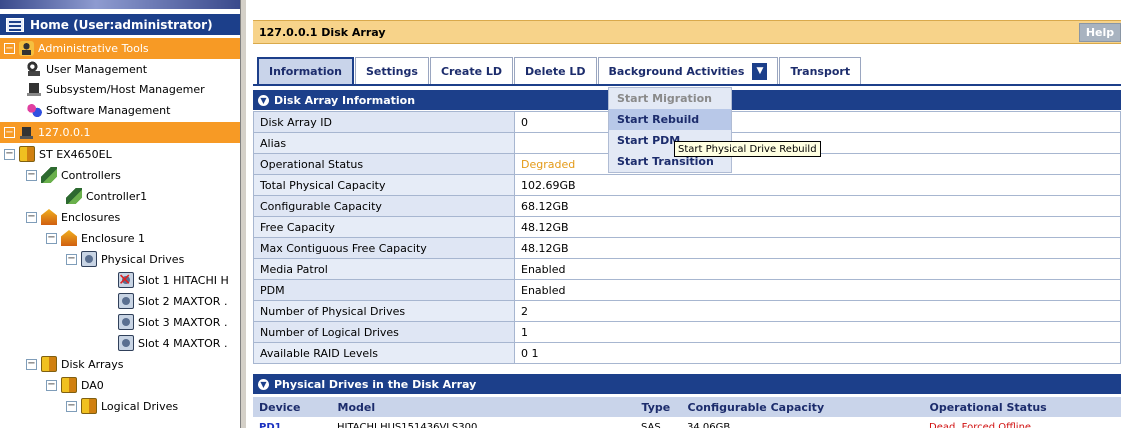 Image resolution: width=1121 pixels, height=428 pixels. Describe the element at coordinates (93, 48) in the screenshot. I see `tree-item-label: Administrative Tools` at that location.